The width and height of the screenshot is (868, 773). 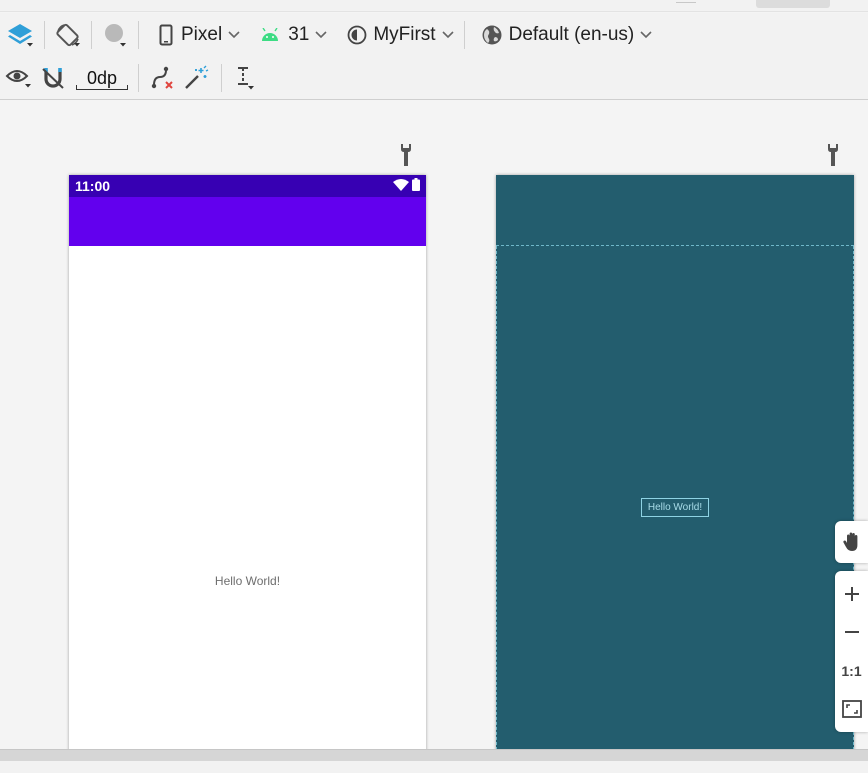 What do you see at coordinates (851, 651) in the screenshot?
I see `zoom-controls: 1:1` at bounding box center [851, 651].